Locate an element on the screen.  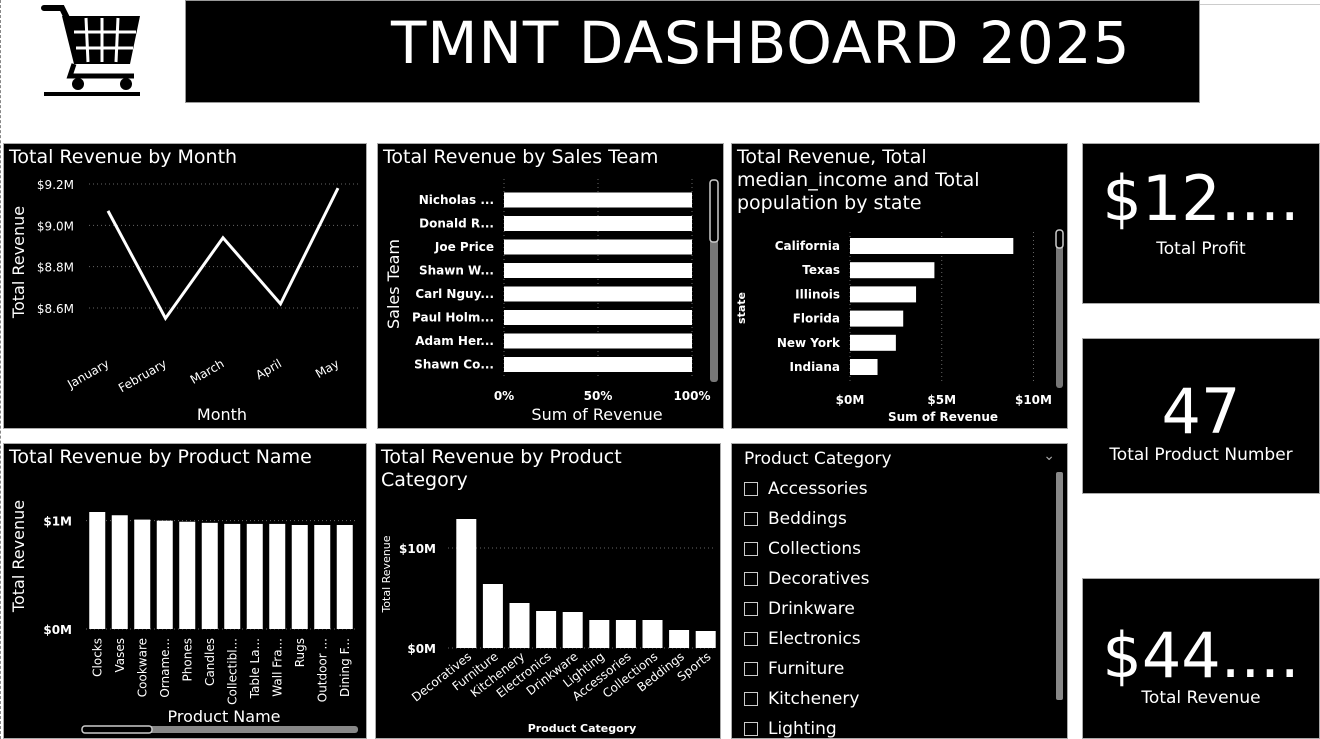
y-tick-label: $8.8M is located at coordinates (55, 268).